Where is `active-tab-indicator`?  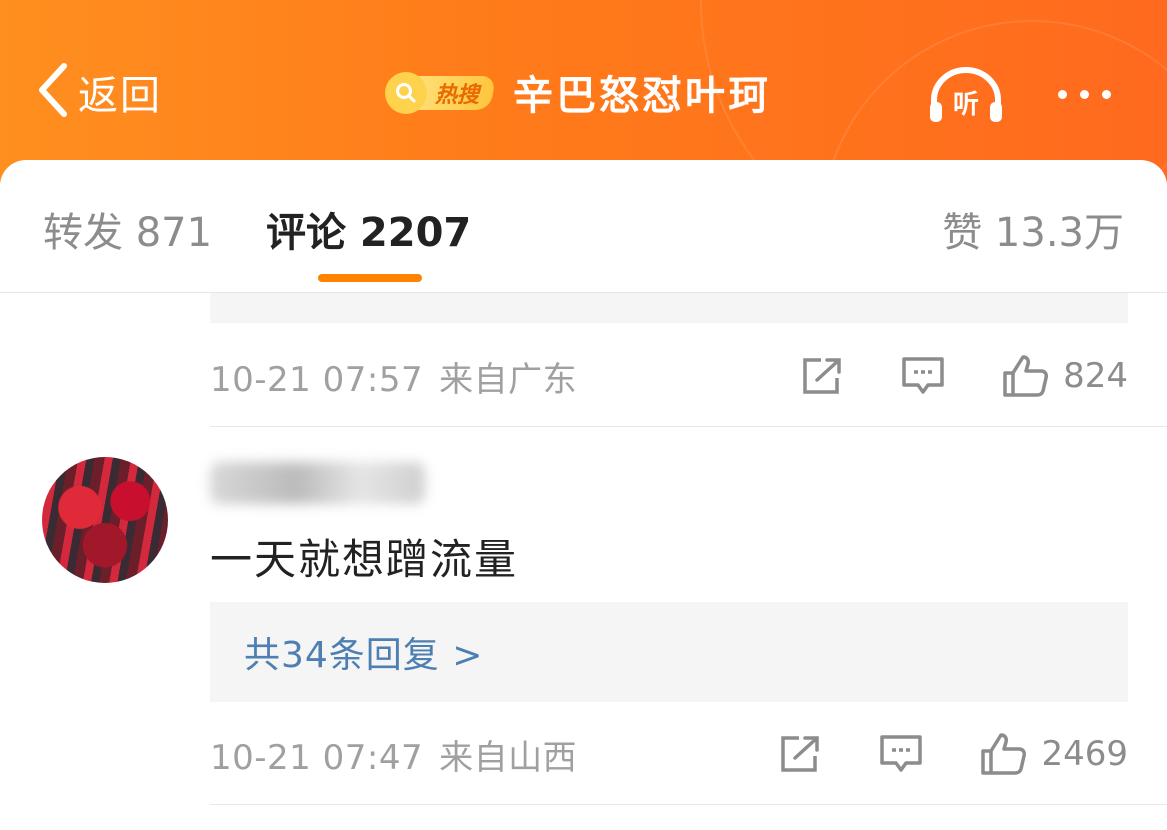
active-tab-indicator is located at coordinates (370, 278).